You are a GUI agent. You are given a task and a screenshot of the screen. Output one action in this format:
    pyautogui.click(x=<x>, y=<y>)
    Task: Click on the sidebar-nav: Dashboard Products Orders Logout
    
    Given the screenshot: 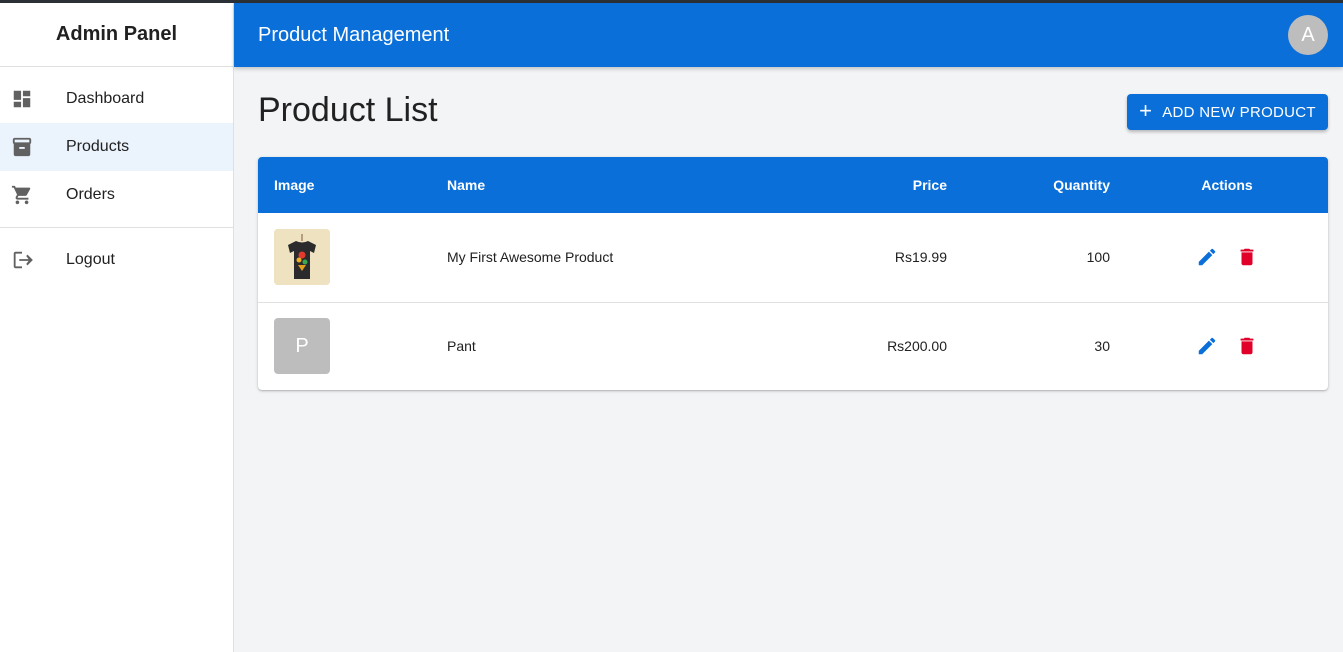 What is the action you would take?
    pyautogui.click(x=116, y=175)
    